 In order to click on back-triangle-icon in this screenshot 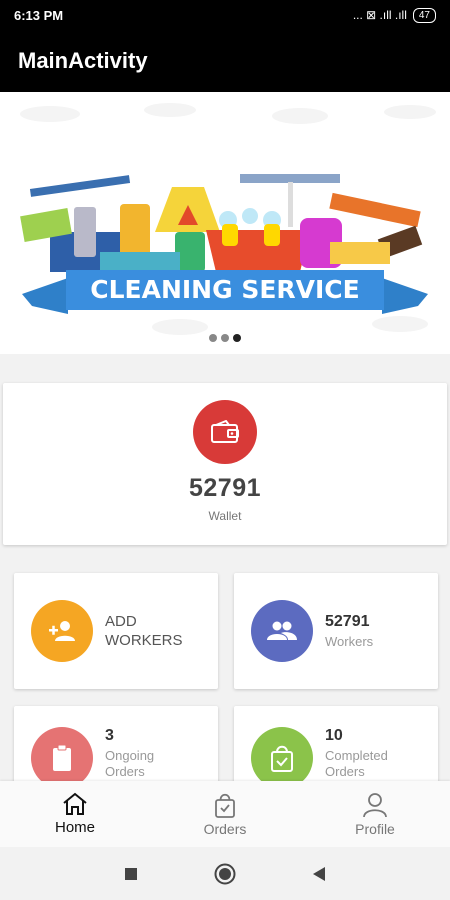, I will do `click(319, 874)`.